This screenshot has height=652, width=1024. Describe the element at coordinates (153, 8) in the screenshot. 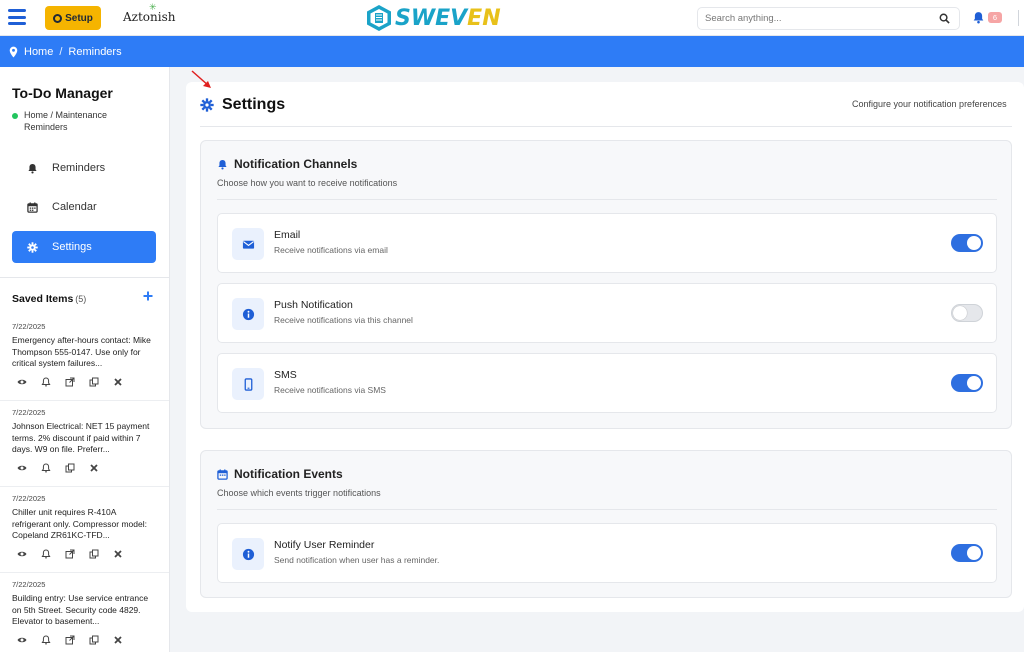

I see `spark-icon: ✳` at that location.